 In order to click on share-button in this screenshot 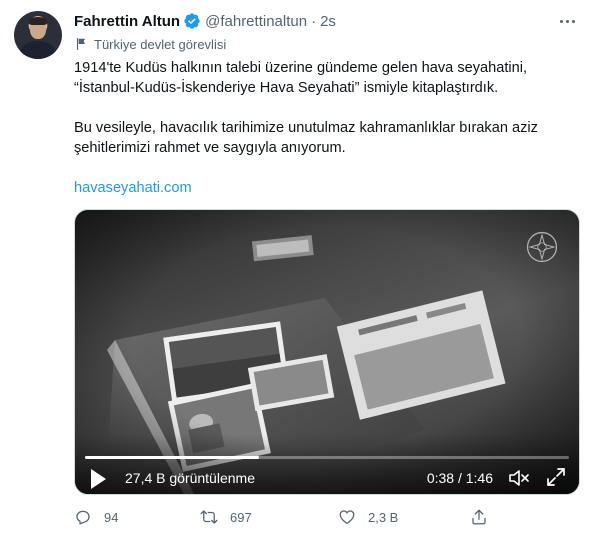, I will do `click(490, 517)`.